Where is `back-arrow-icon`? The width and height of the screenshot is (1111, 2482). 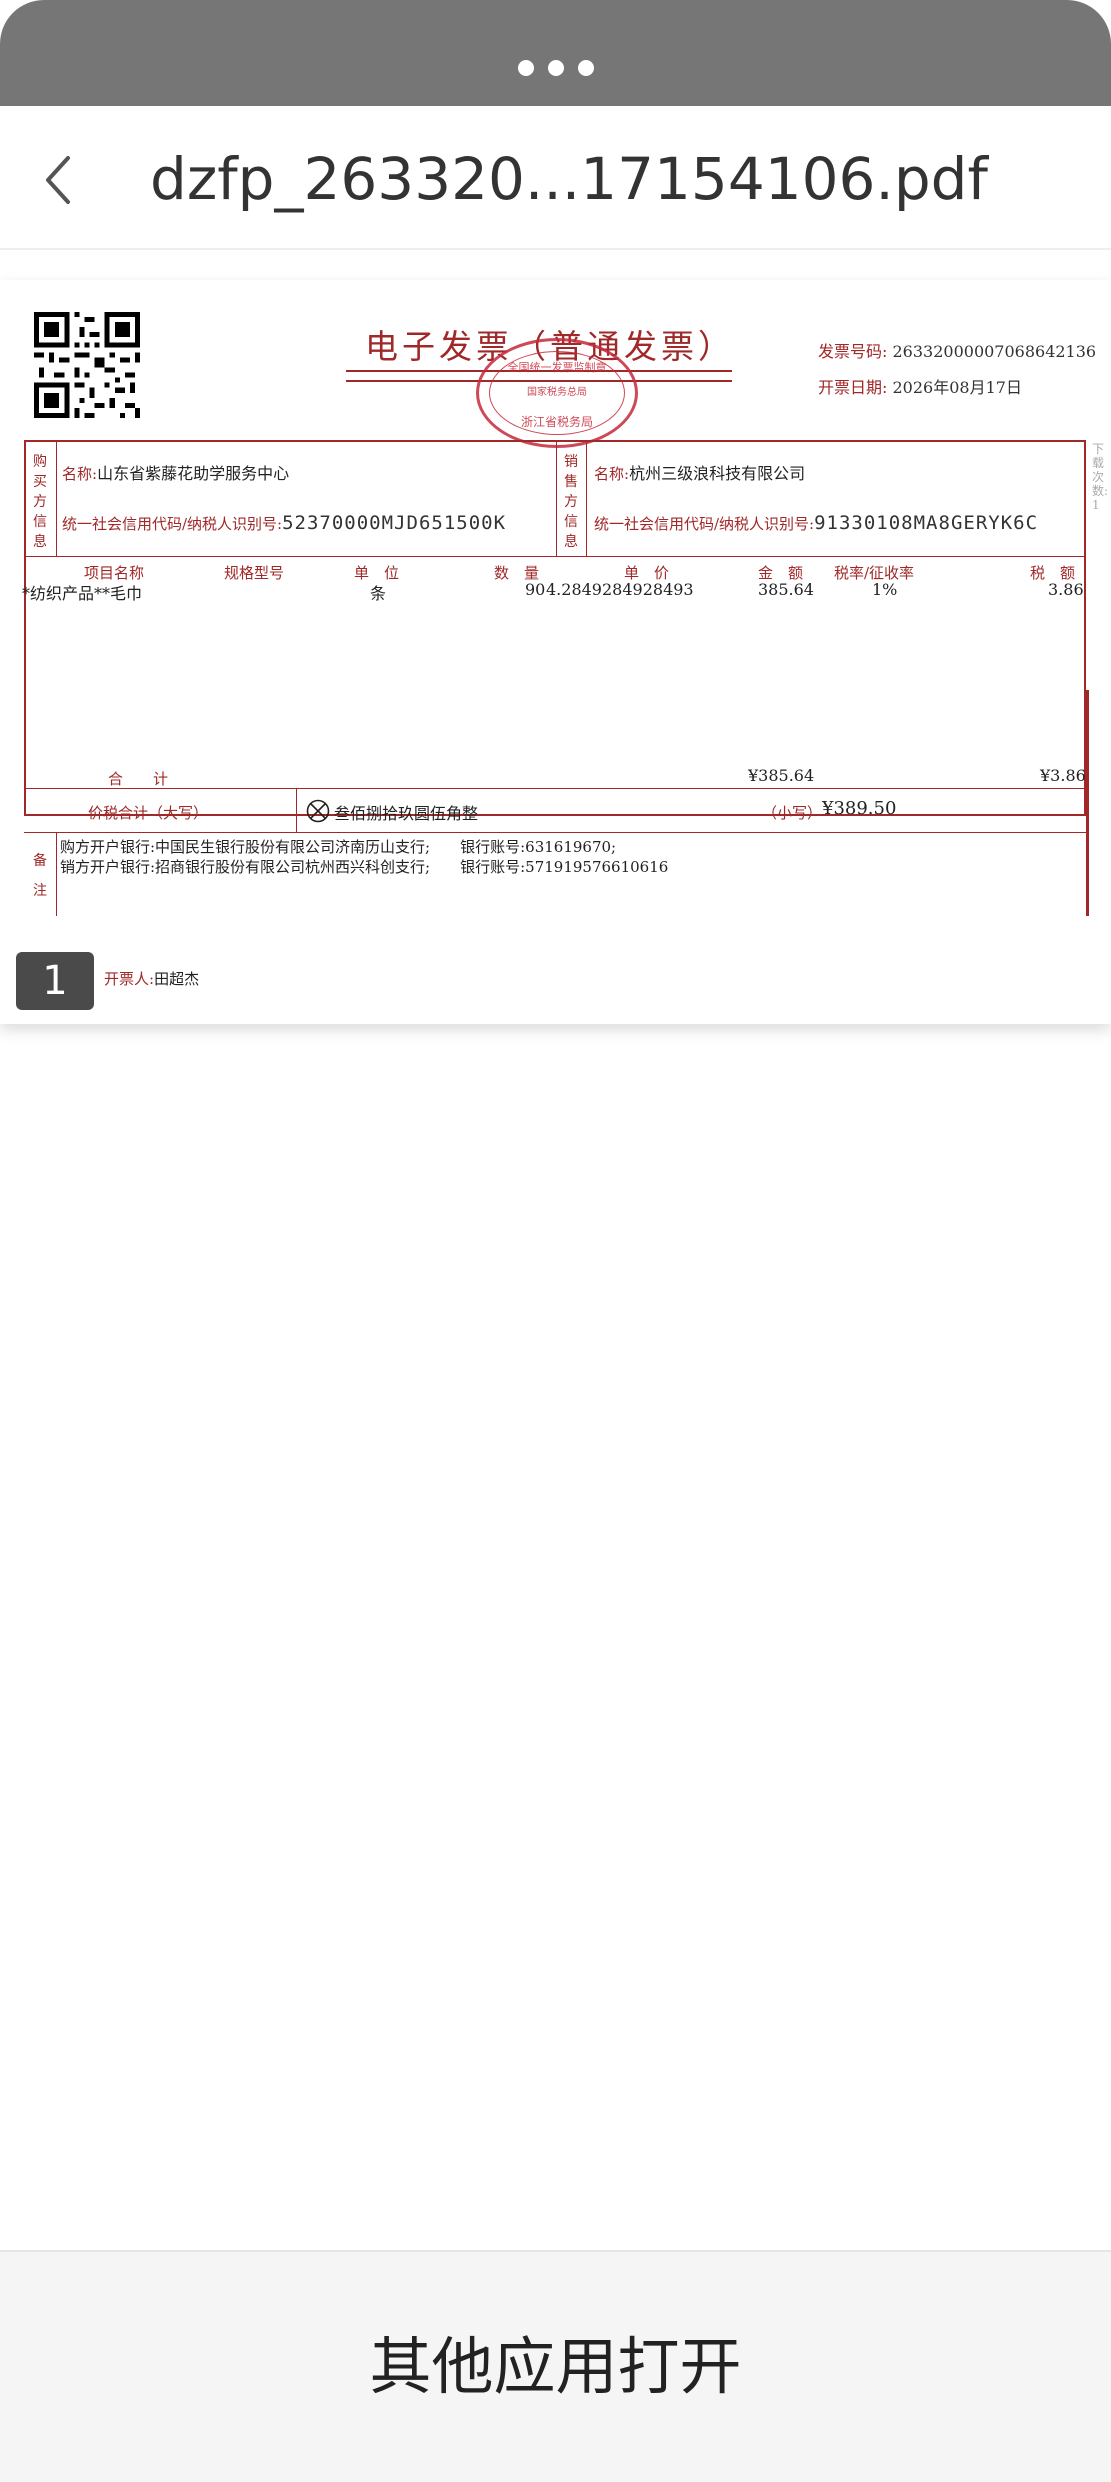
back-arrow-icon is located at coordinates (60, 180).